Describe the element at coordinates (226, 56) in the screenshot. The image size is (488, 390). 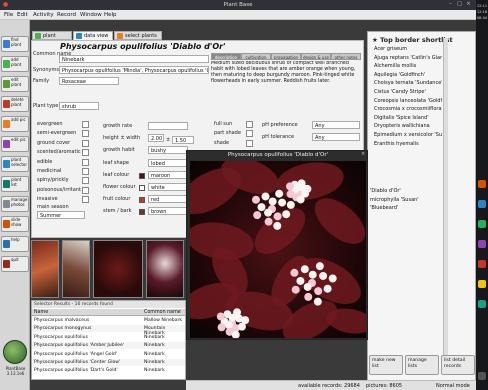
I see `description-tab-0: description` at that location.